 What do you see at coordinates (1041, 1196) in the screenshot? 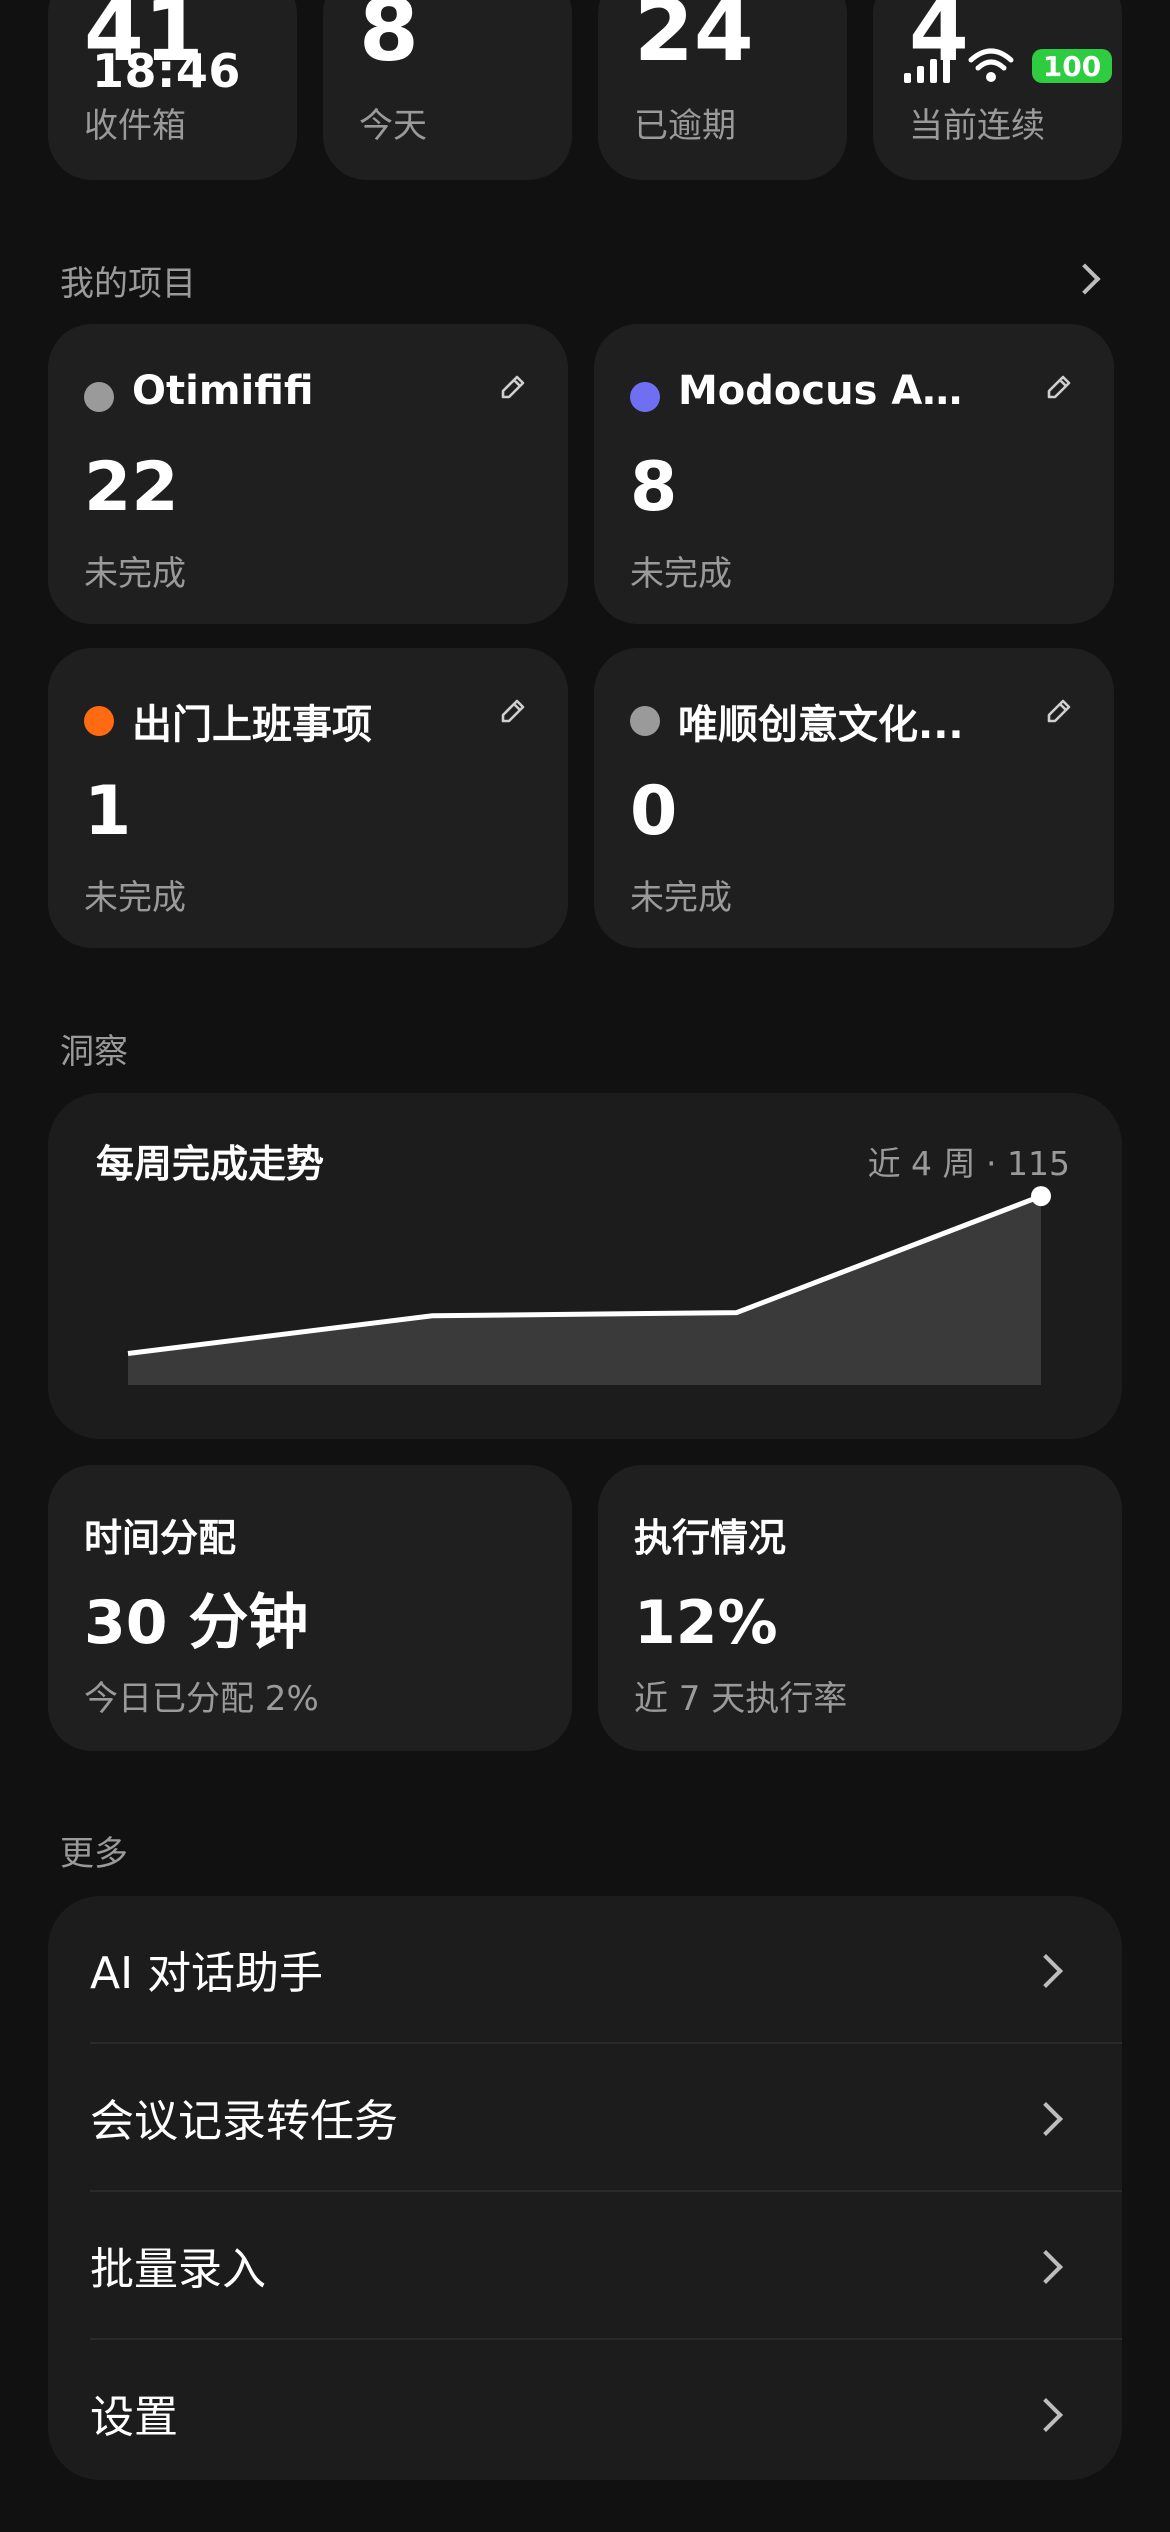
I see `trend-latest-point` at bounding box center [1041, 1196].